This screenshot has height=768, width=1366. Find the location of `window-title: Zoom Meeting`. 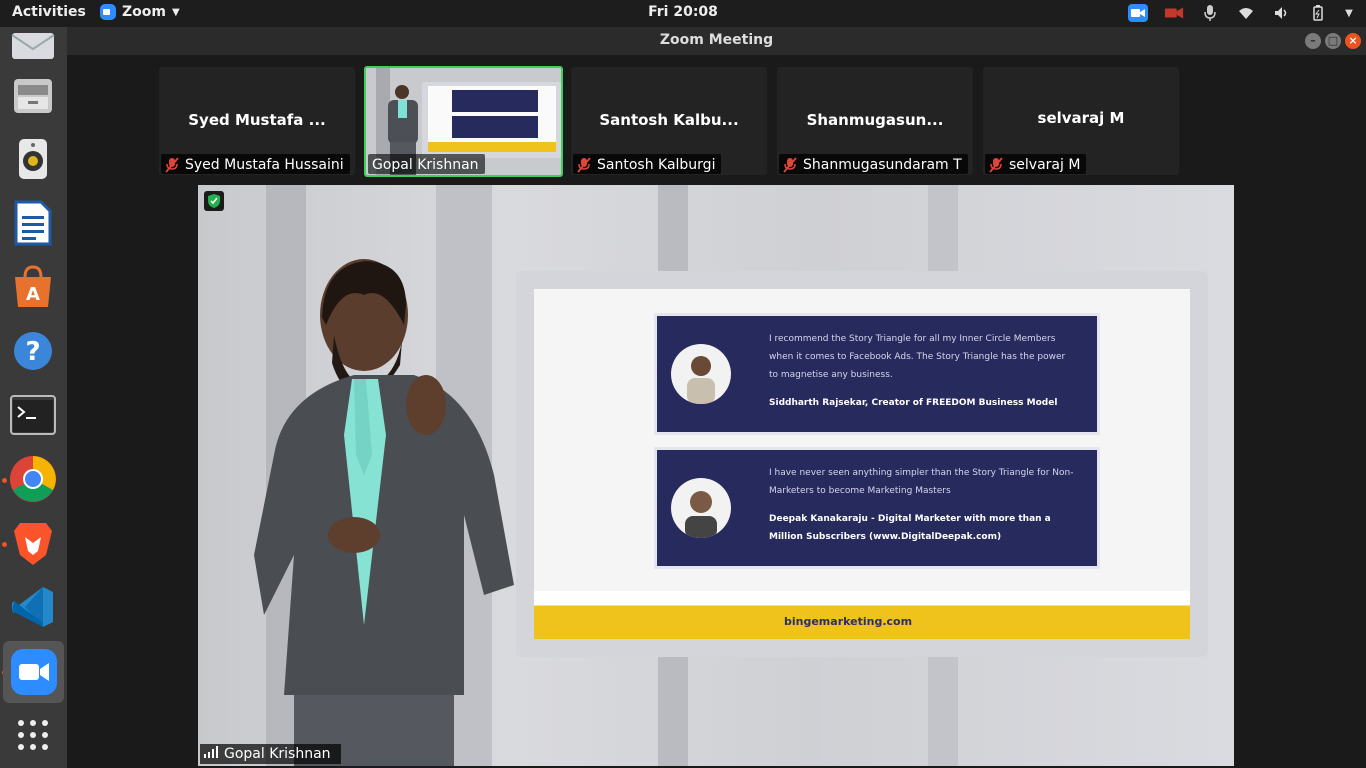

window-title: Zoom Meeting is located at coordinates (716, 40).